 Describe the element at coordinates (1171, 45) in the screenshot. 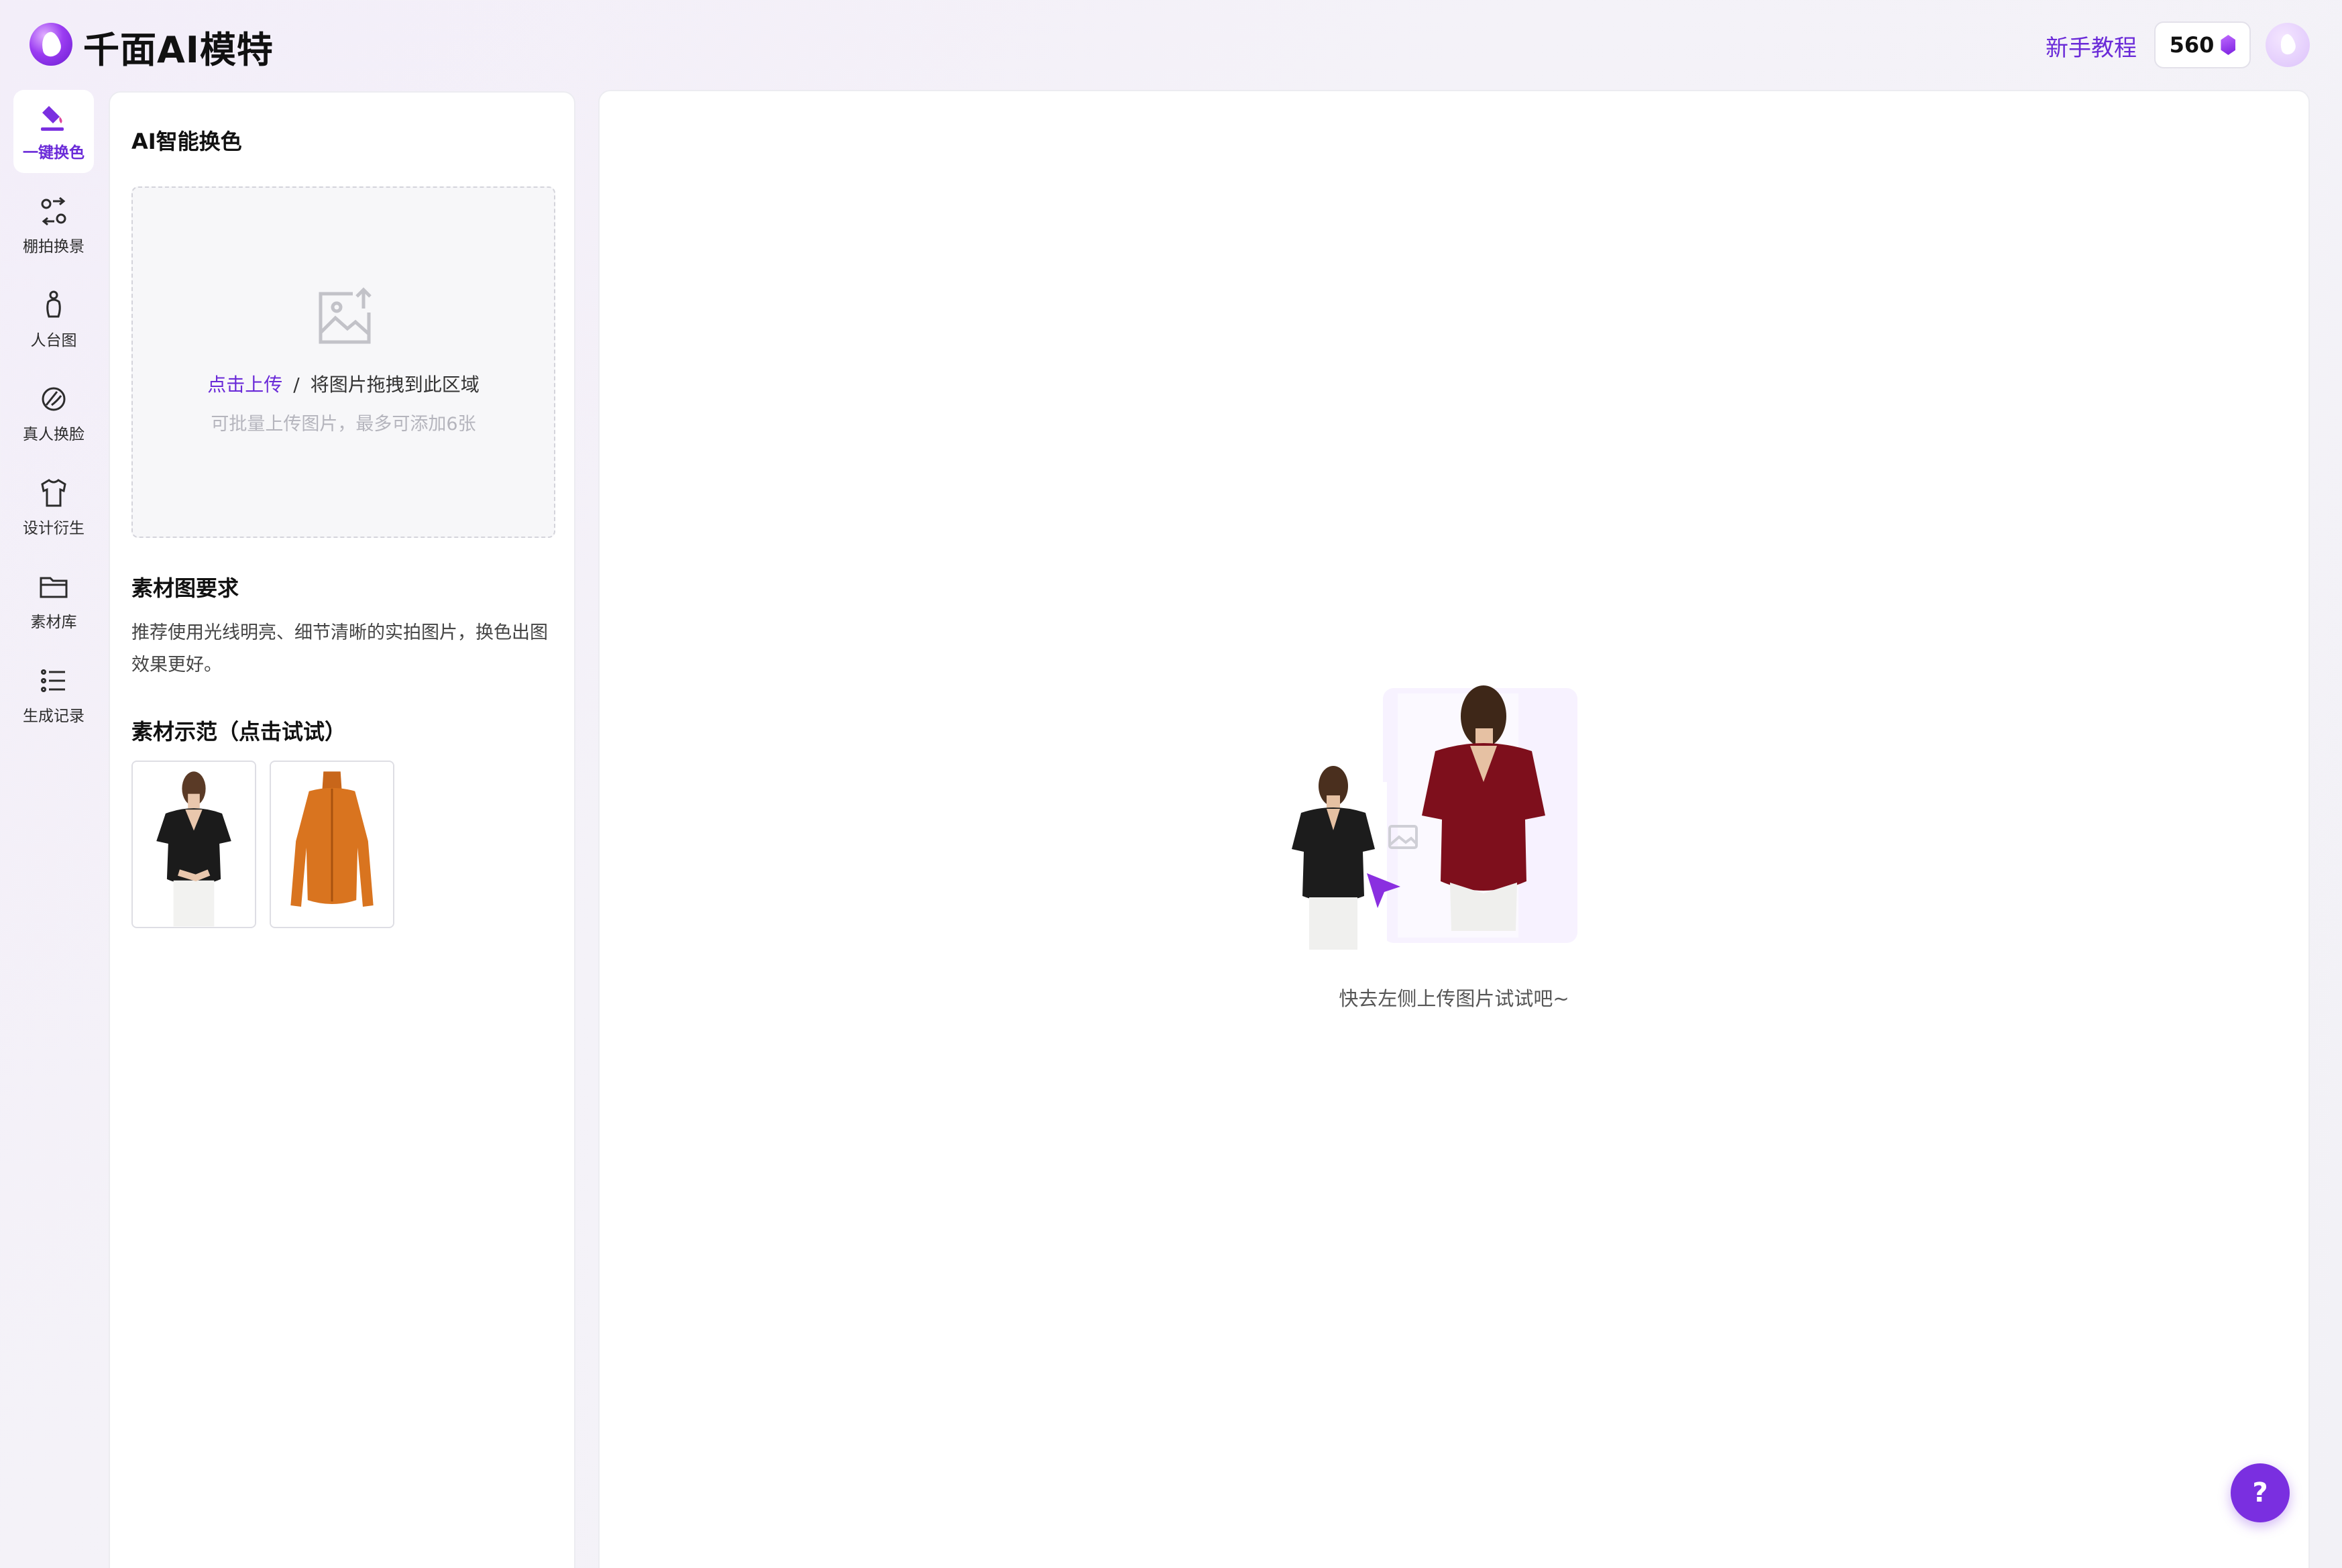

I see `top-header: 千面AI模特 新手教程 560` at that location.